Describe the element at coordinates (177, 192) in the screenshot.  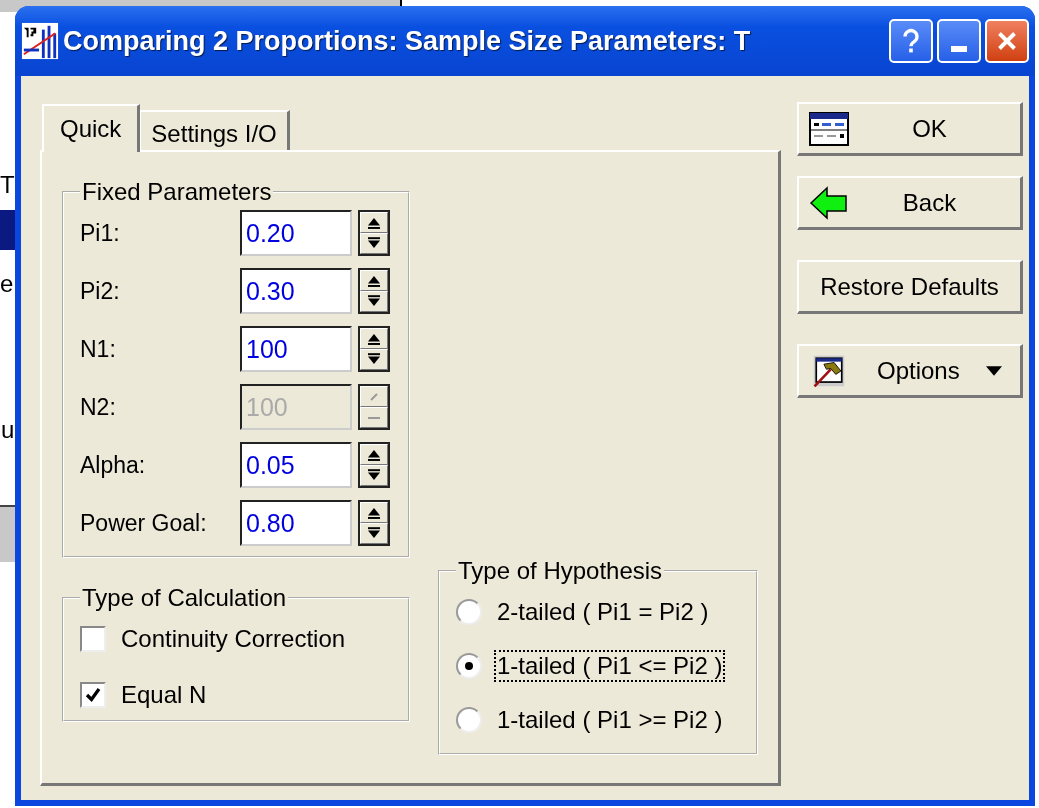
I see `group-title: Fixed Parameters` at that location.